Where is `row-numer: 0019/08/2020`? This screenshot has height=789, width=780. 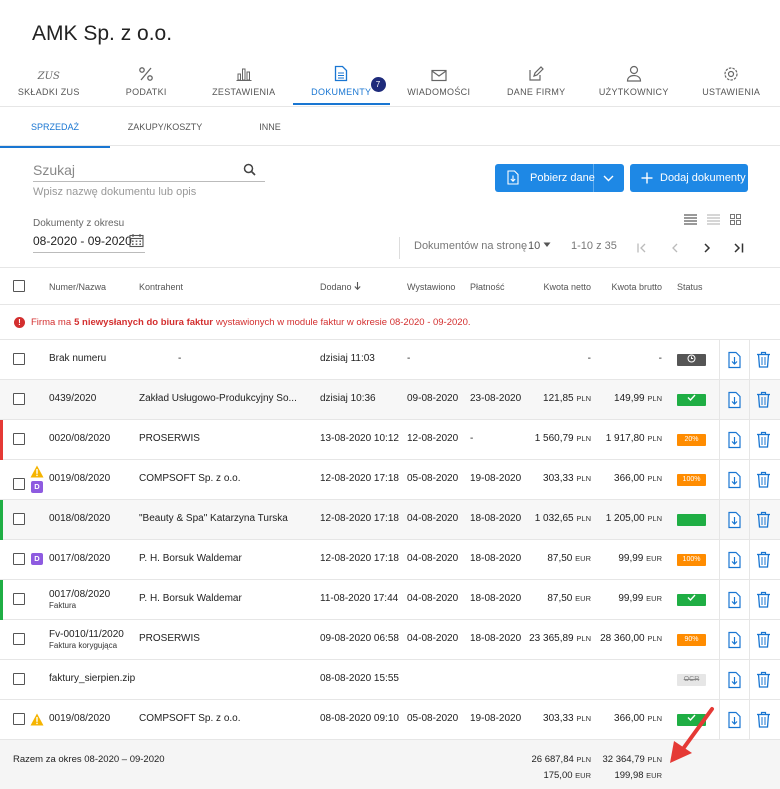 row-numer: 0019/08/2020 is located at coordinates (80, 478).